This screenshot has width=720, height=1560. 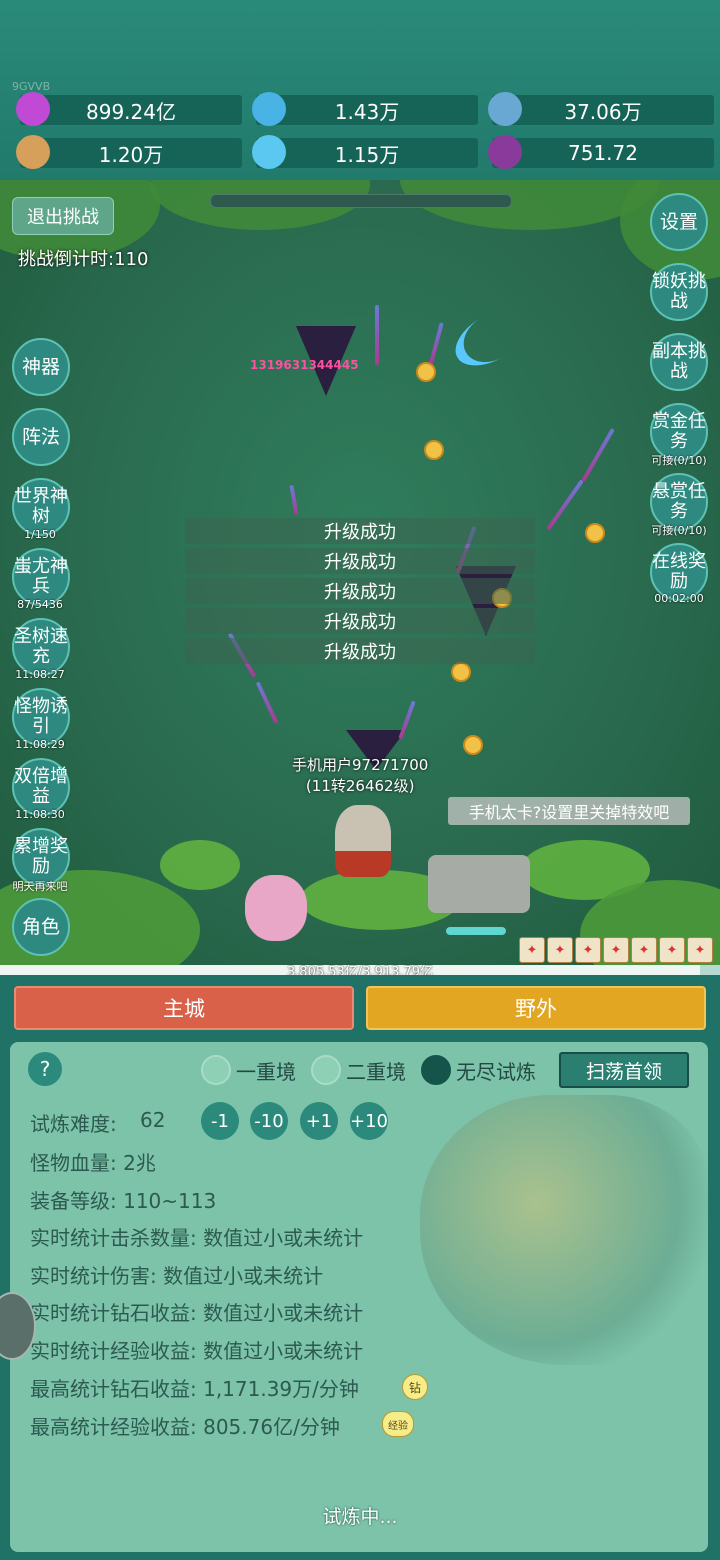 What do you see at coordinates (269, 1121) in the screenshot?
I see `difficulty-minus-10-button: -10` at bounding box center [269, 1121].